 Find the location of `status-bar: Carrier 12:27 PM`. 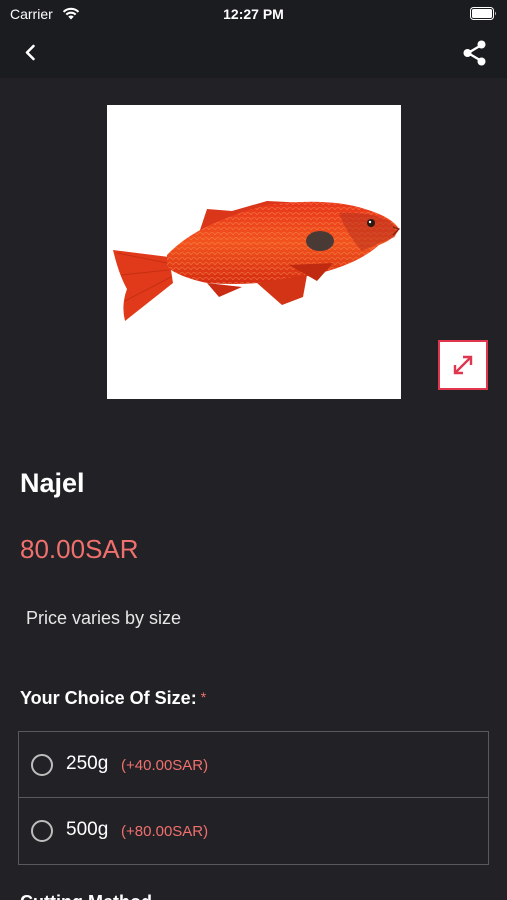

status-bar: Carrier 12:27 PM is located at coordinates (253, 14).